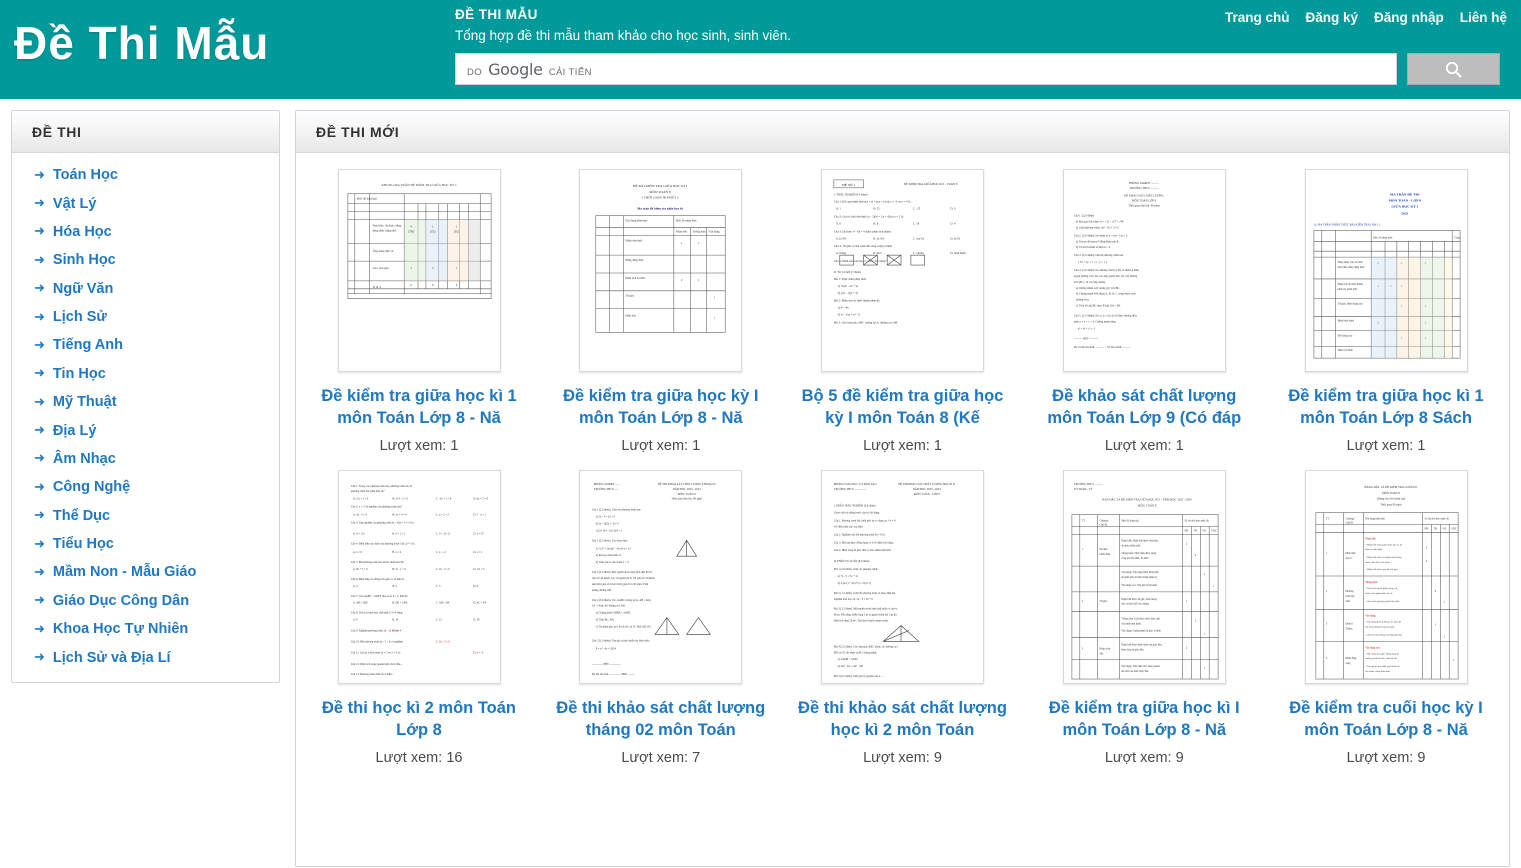 The image size is (1521, 868). Describe the element at coordinates (1453, 69) in the screenshot. I see `search-button` at that location.